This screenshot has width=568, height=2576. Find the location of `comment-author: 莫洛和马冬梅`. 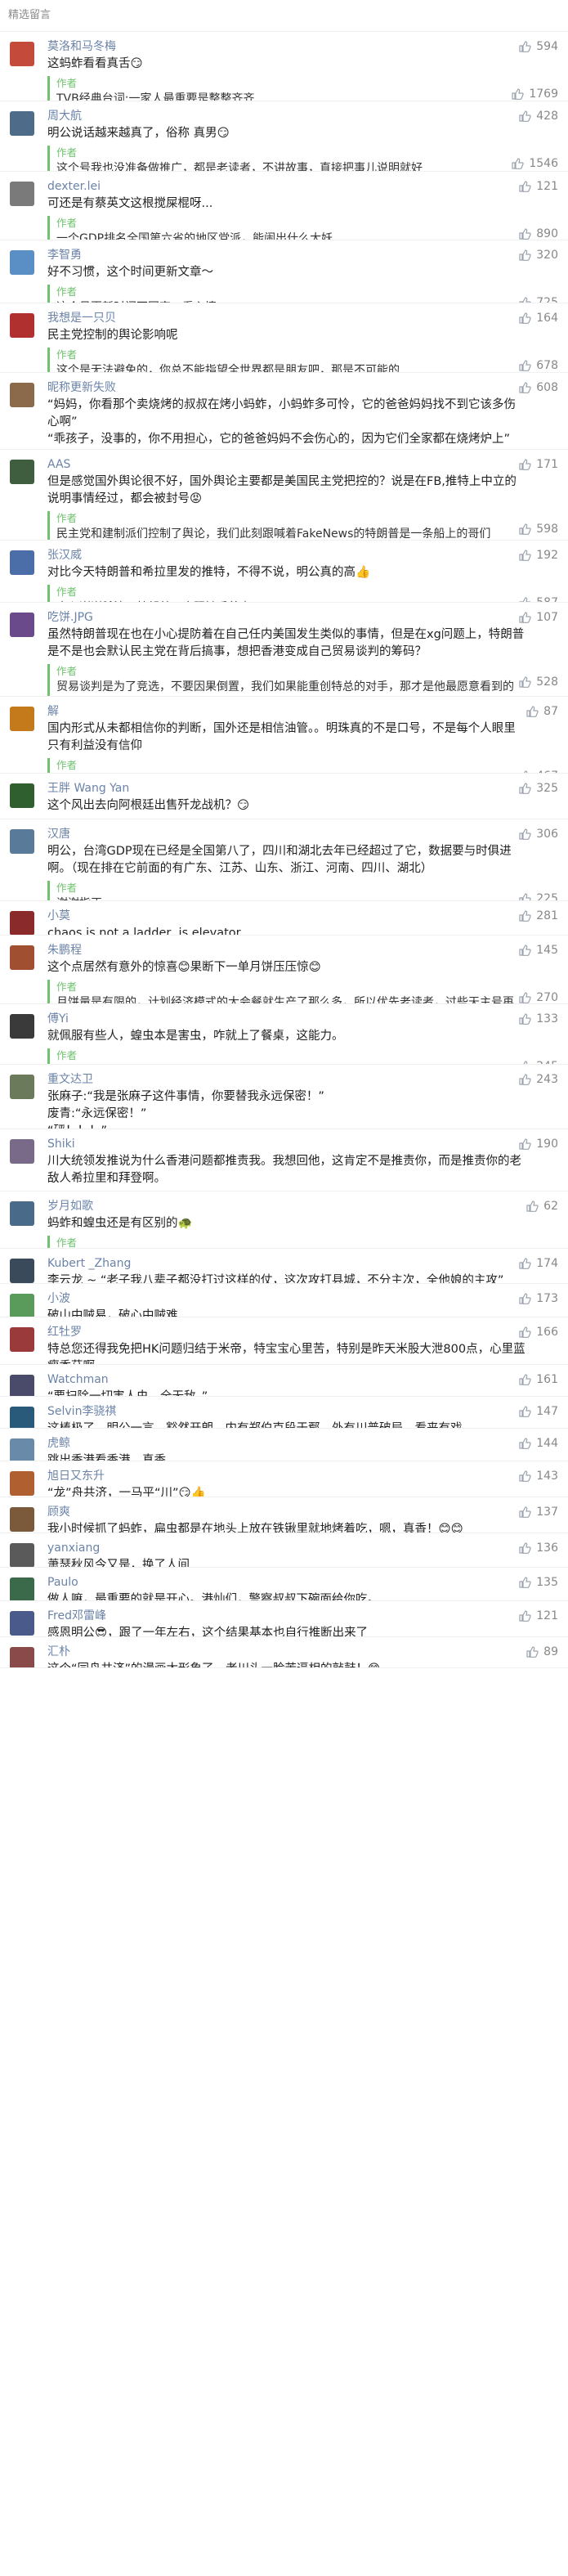

comment-author: 莫洛和马冬梅 is located at coordinates (302, 46).